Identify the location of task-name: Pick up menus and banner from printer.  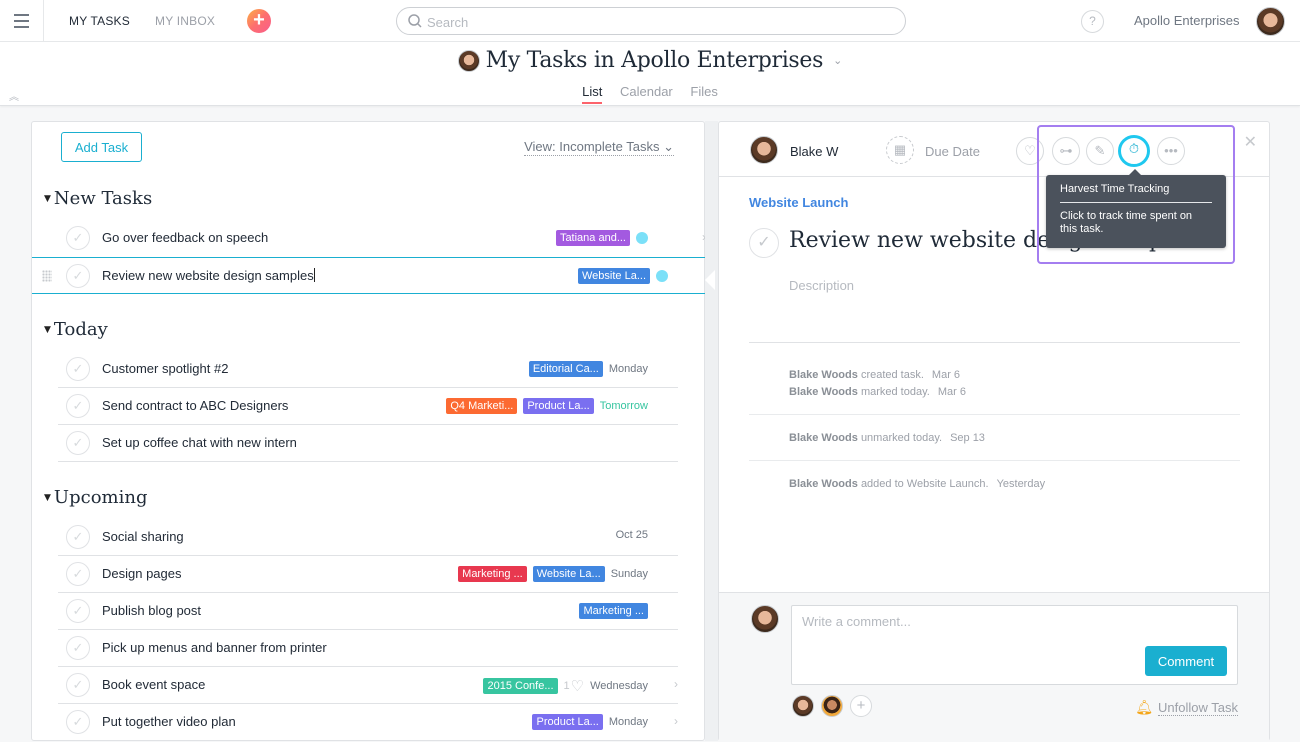
(214, 647).